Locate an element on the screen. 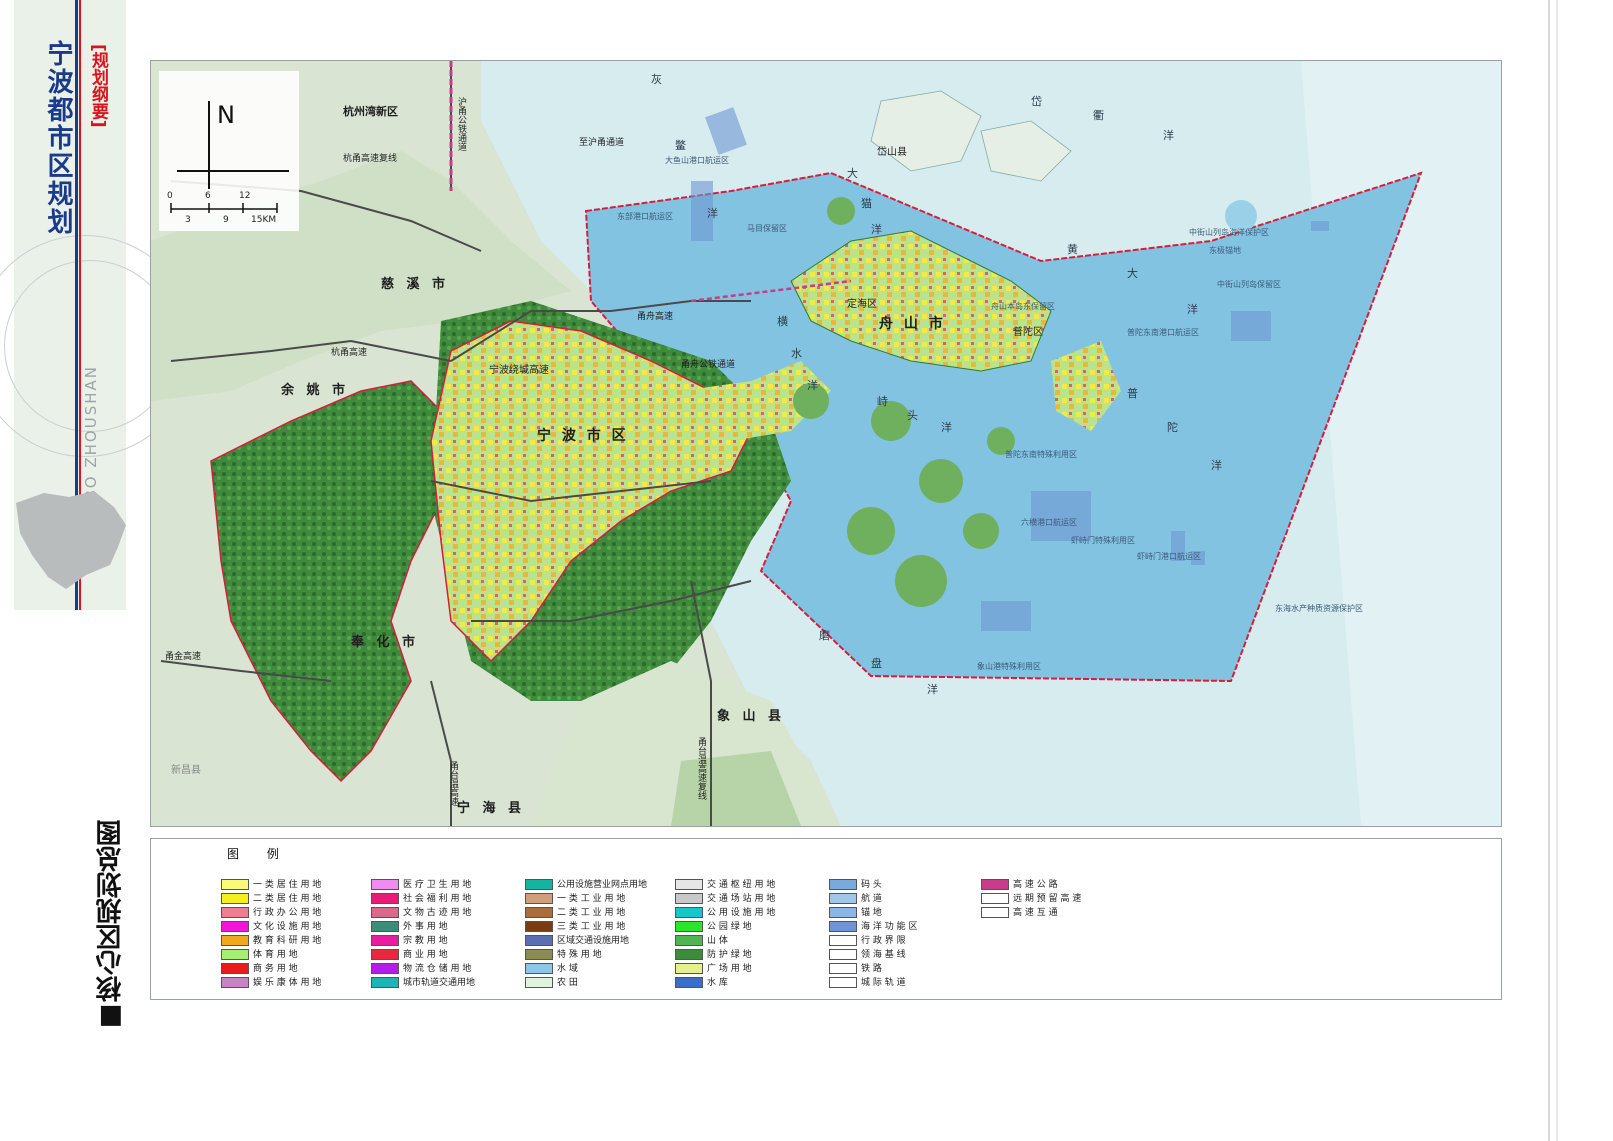 The image size is (1613, 1141). zone-label: 六横港口航运区 is located at coordinates (1049, 522).